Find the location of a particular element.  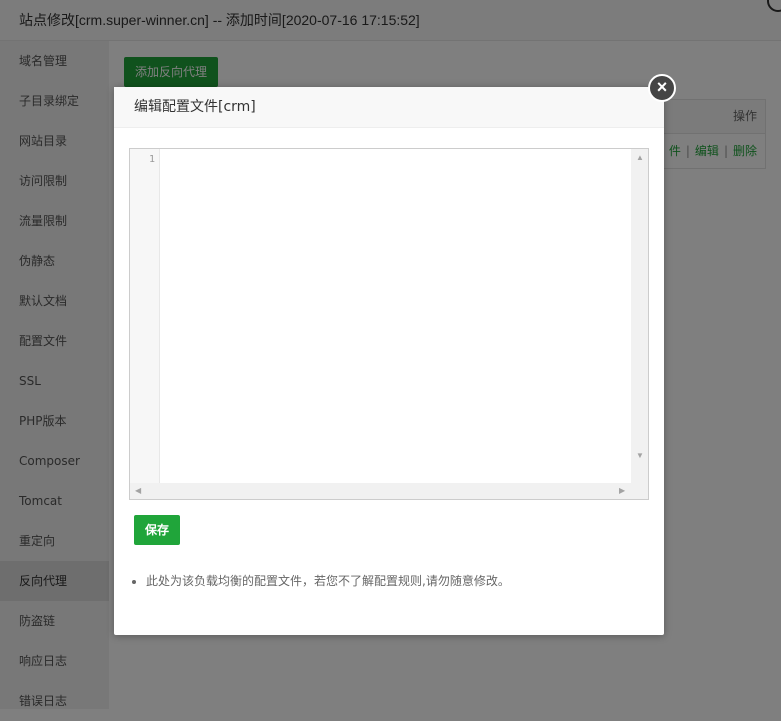

line-number-gutter: 1 is located at coordinates (145, 316).